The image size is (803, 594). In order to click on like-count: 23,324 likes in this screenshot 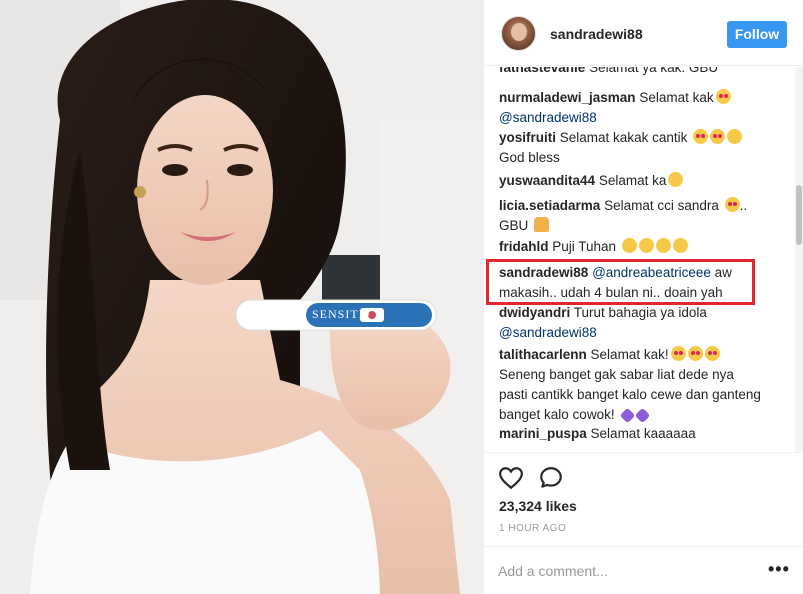, I will do `click(538, 506)`.